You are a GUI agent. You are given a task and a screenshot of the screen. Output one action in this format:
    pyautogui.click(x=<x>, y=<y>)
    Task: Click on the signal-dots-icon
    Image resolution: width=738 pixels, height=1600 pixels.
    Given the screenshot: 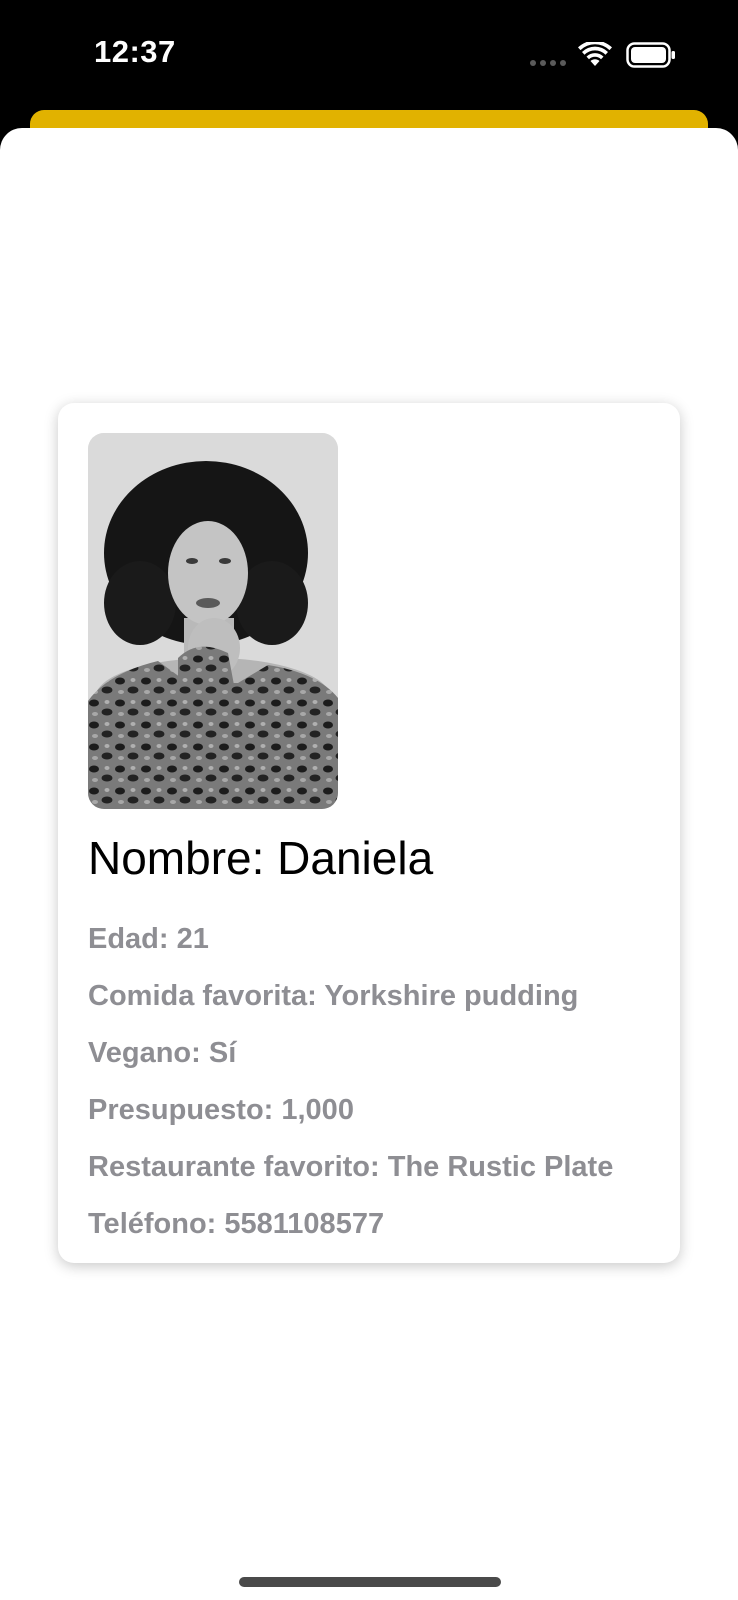 What is the action you would take?
    pyautogui.click(x=549, y=63)
    